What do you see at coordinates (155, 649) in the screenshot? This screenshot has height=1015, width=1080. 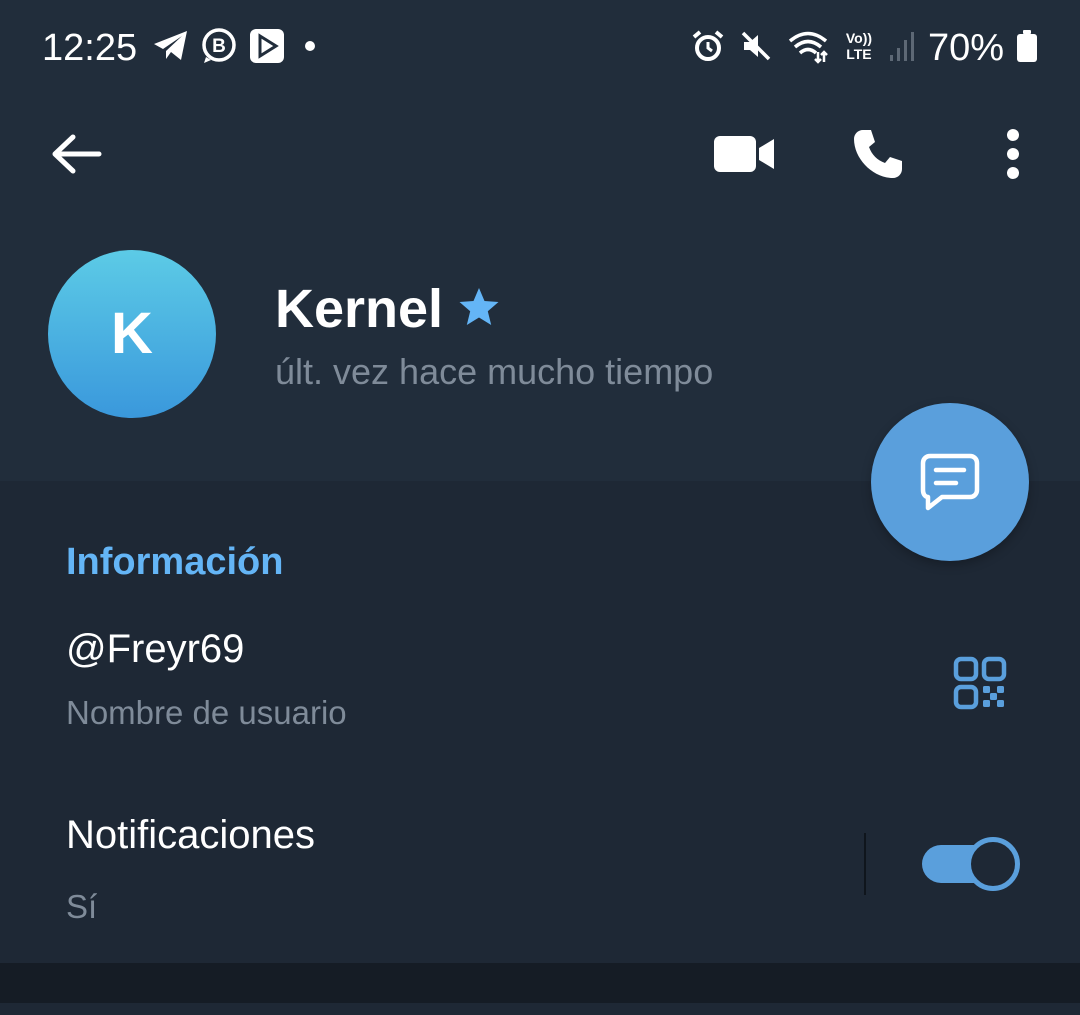 I see `username-value: @Freyr69` at bounding box center [155, 649].